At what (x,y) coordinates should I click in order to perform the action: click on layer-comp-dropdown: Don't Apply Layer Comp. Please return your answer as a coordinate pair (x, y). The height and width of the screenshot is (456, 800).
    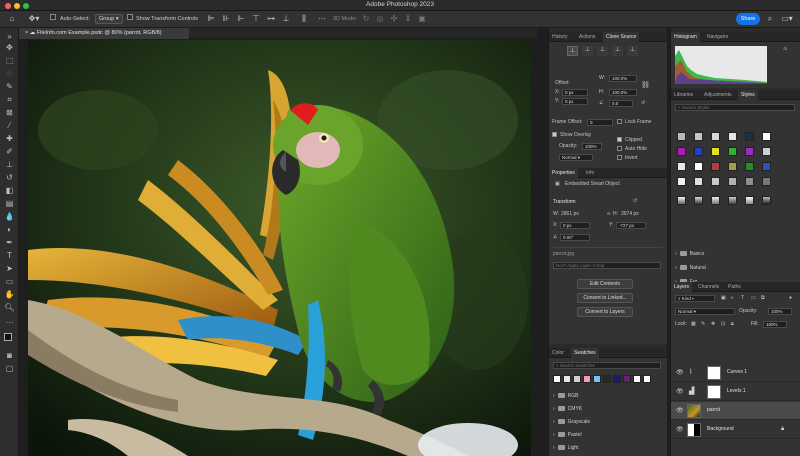
    Looking at the image, I should click on (607, 265).